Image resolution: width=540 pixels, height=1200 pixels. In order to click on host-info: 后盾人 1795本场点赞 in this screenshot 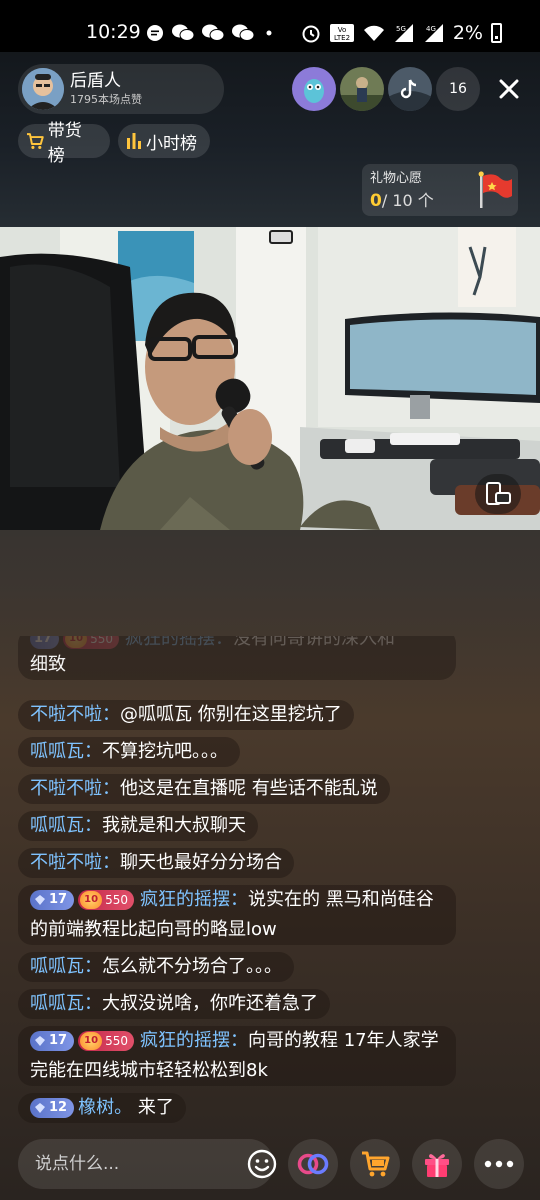, I will do `click(121, 89)`.